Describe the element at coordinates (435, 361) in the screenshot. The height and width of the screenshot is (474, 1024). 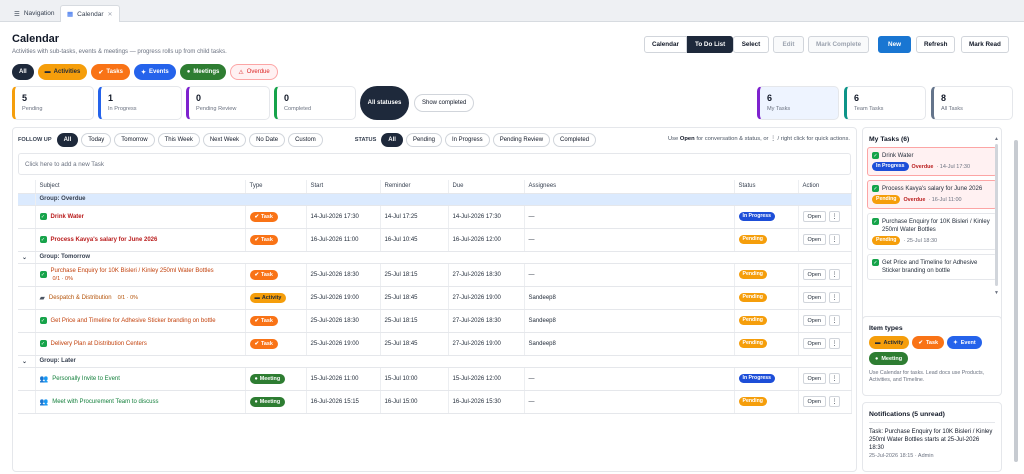
I see `group-row: ⌄ Group: Later` at that location.